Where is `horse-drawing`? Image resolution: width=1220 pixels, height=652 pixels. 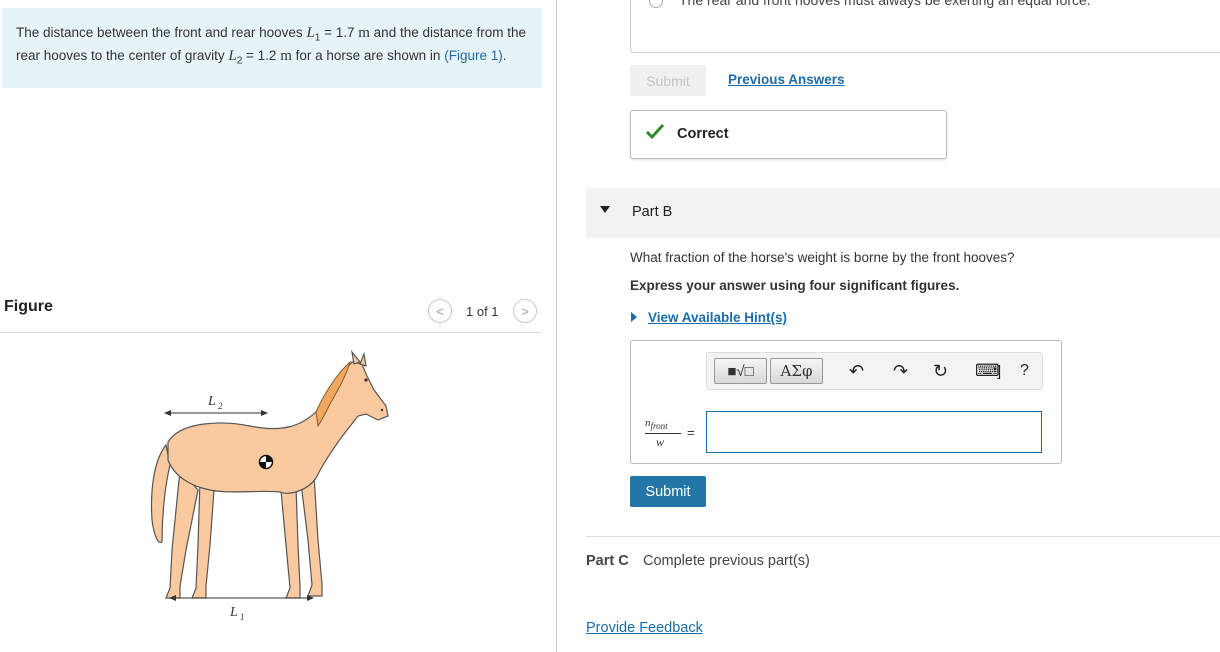 horse-drawing is located at coordinates (269, 474).